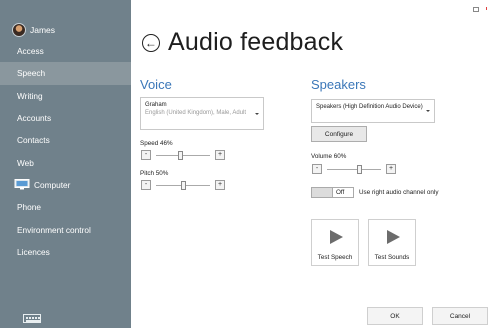 This screenshot has width=490, height=328. I want to click on sidebar-item-label: Contacts, so click(33, 140).